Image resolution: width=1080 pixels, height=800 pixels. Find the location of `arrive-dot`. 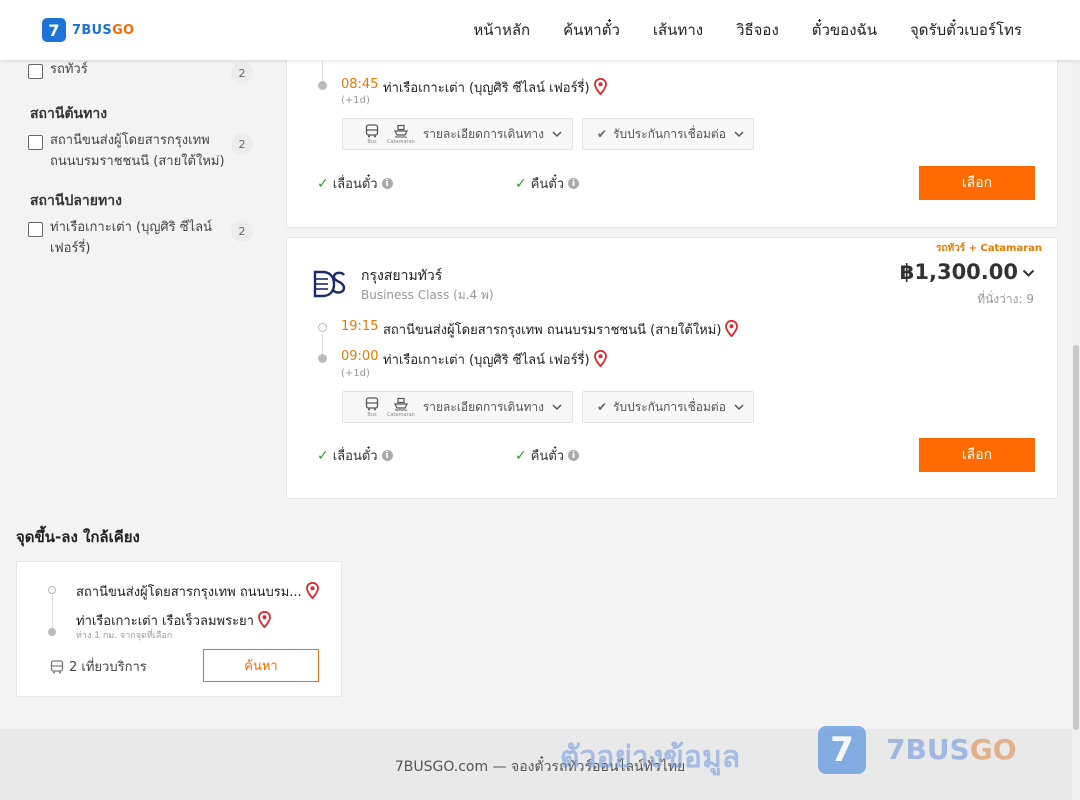

arrive-dot is located at coordinates (322, 358).